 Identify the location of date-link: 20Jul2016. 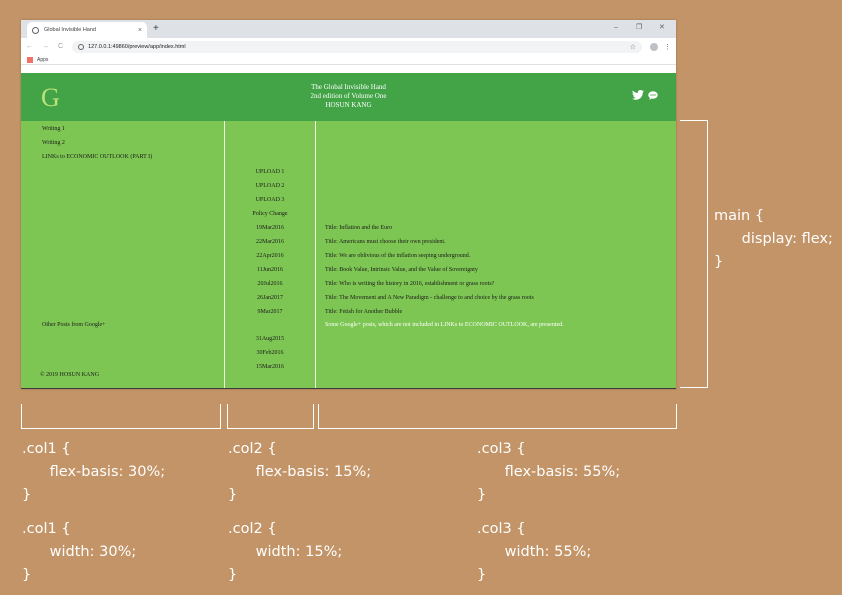
(270, 284).